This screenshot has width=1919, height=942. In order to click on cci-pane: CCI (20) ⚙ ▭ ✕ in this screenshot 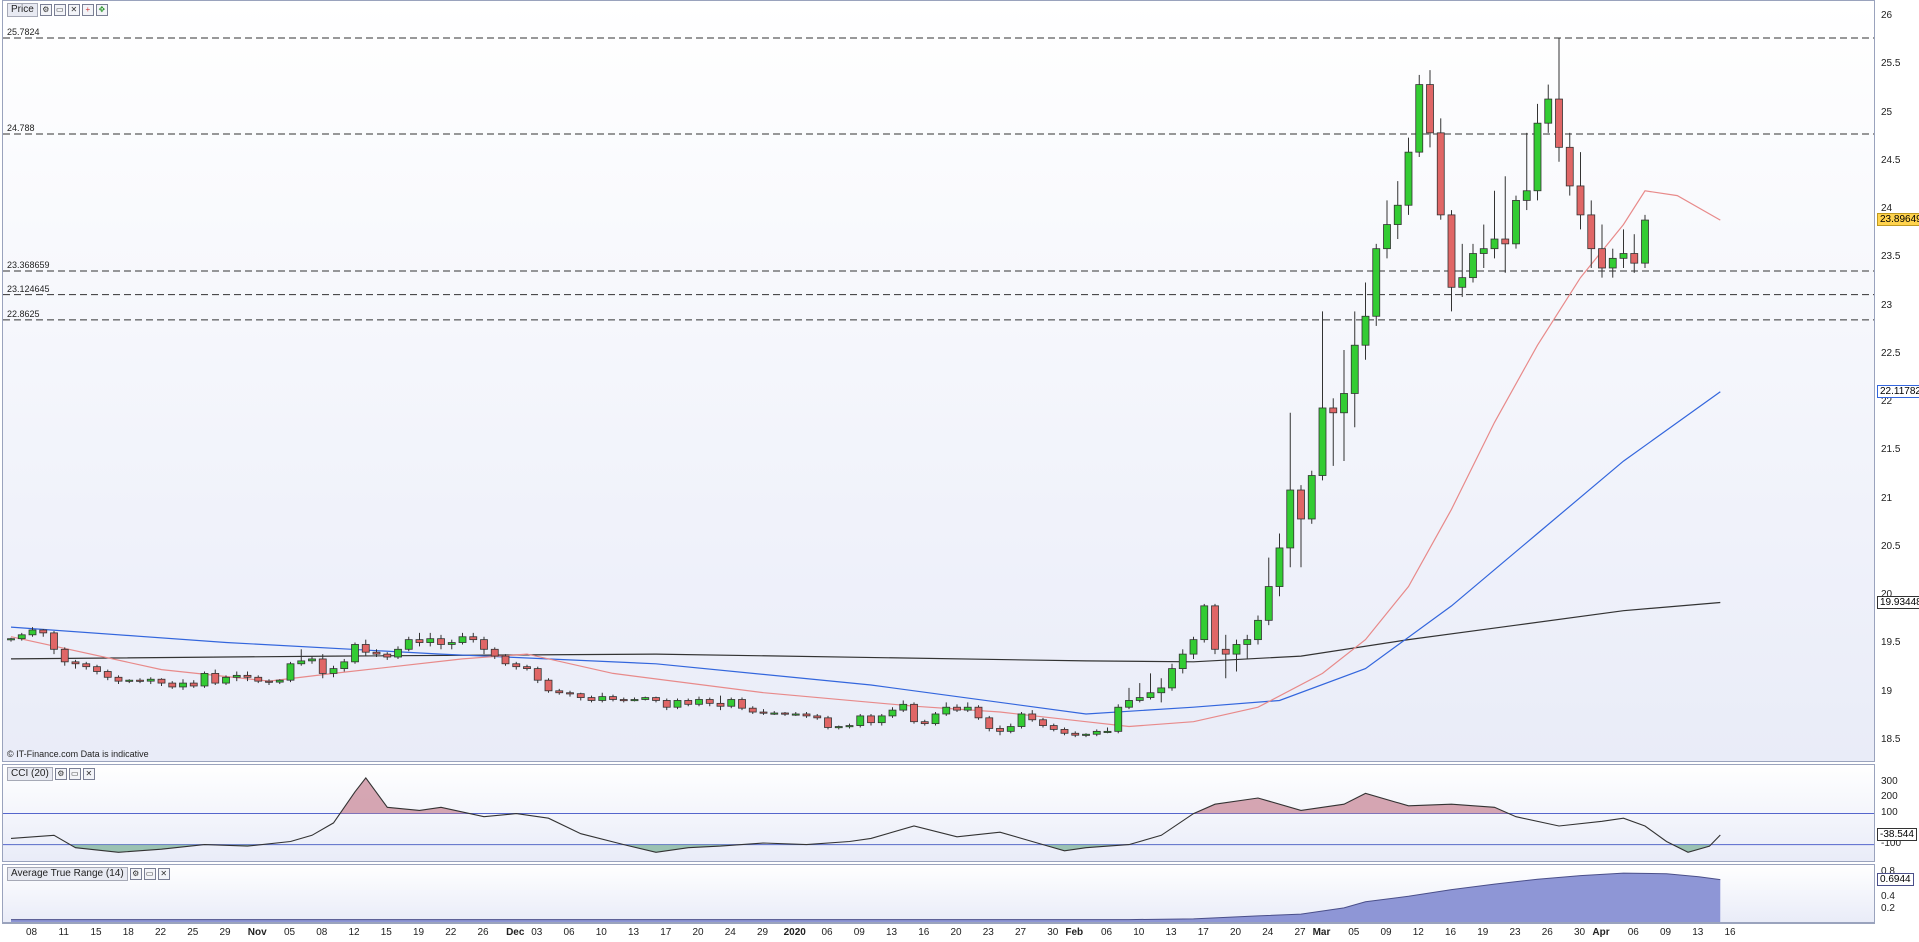, I will do `click(938, 813)`.